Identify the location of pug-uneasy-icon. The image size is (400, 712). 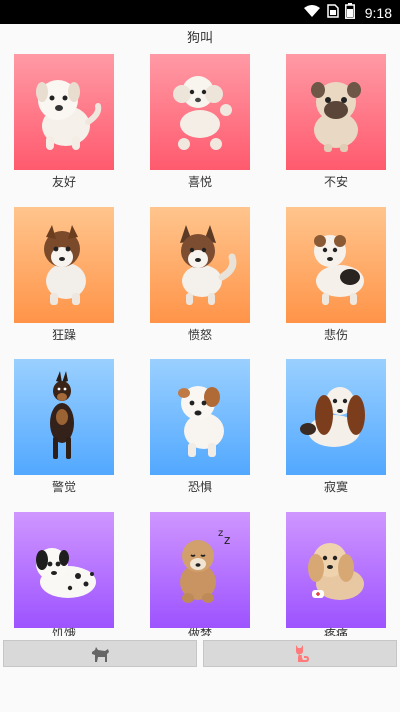
(336, 117).